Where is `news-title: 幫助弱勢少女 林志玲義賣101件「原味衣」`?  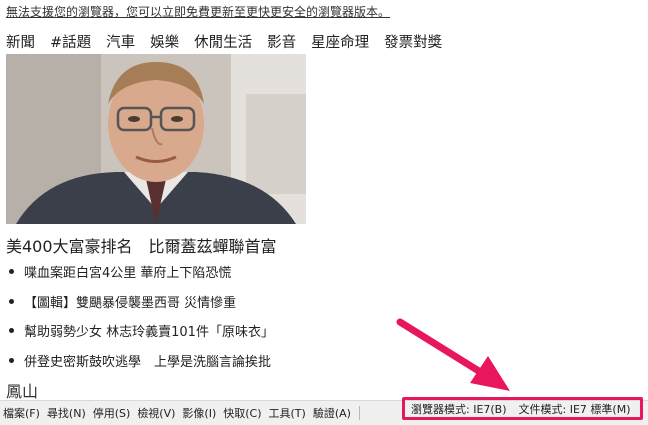 news-title: 幫助弱勢少女 林志玲義賣101件「原味衣」 is located at coordinates (149, 330).